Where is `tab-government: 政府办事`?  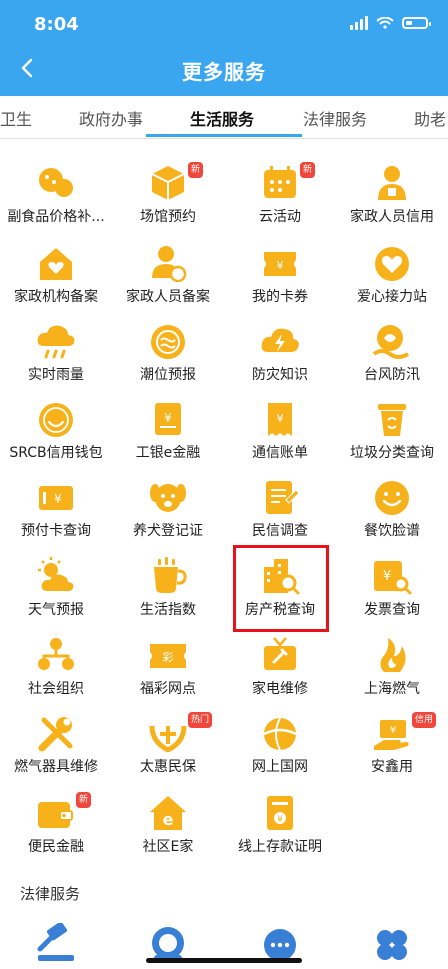 tab-government: 政府办事 is located at coordinates (111, 118).